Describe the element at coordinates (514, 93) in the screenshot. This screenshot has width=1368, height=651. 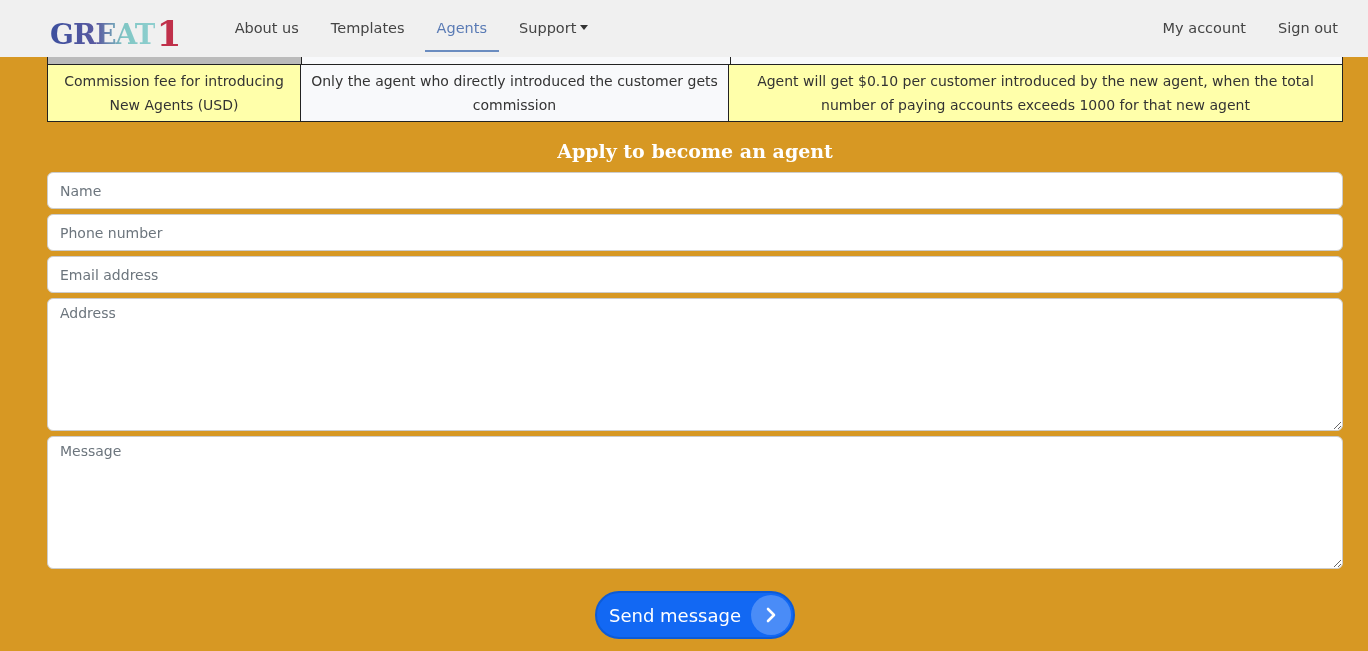
I see `table-cell: Only the agent who directly introduced the customer gets commission` at that location.